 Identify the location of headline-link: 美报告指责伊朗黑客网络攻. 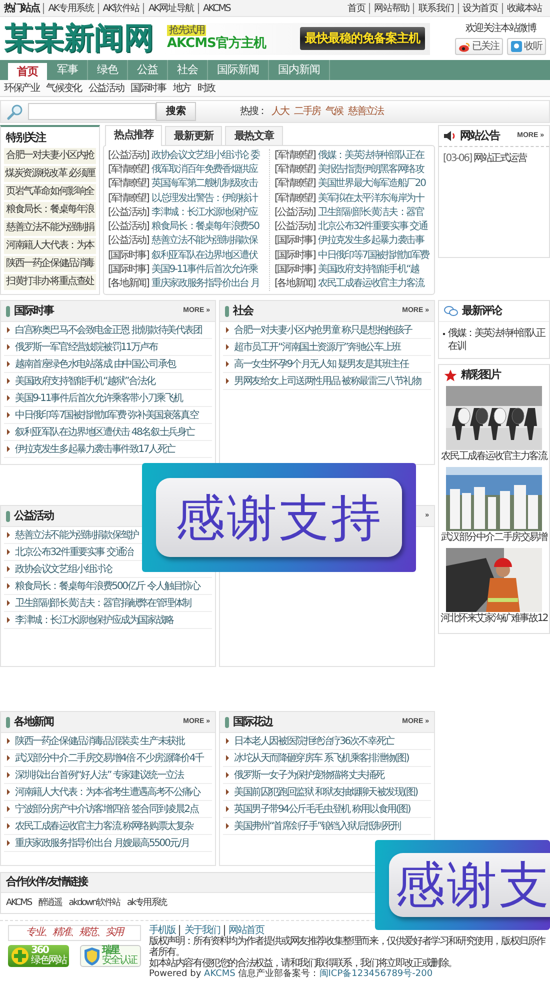
(371, 170).